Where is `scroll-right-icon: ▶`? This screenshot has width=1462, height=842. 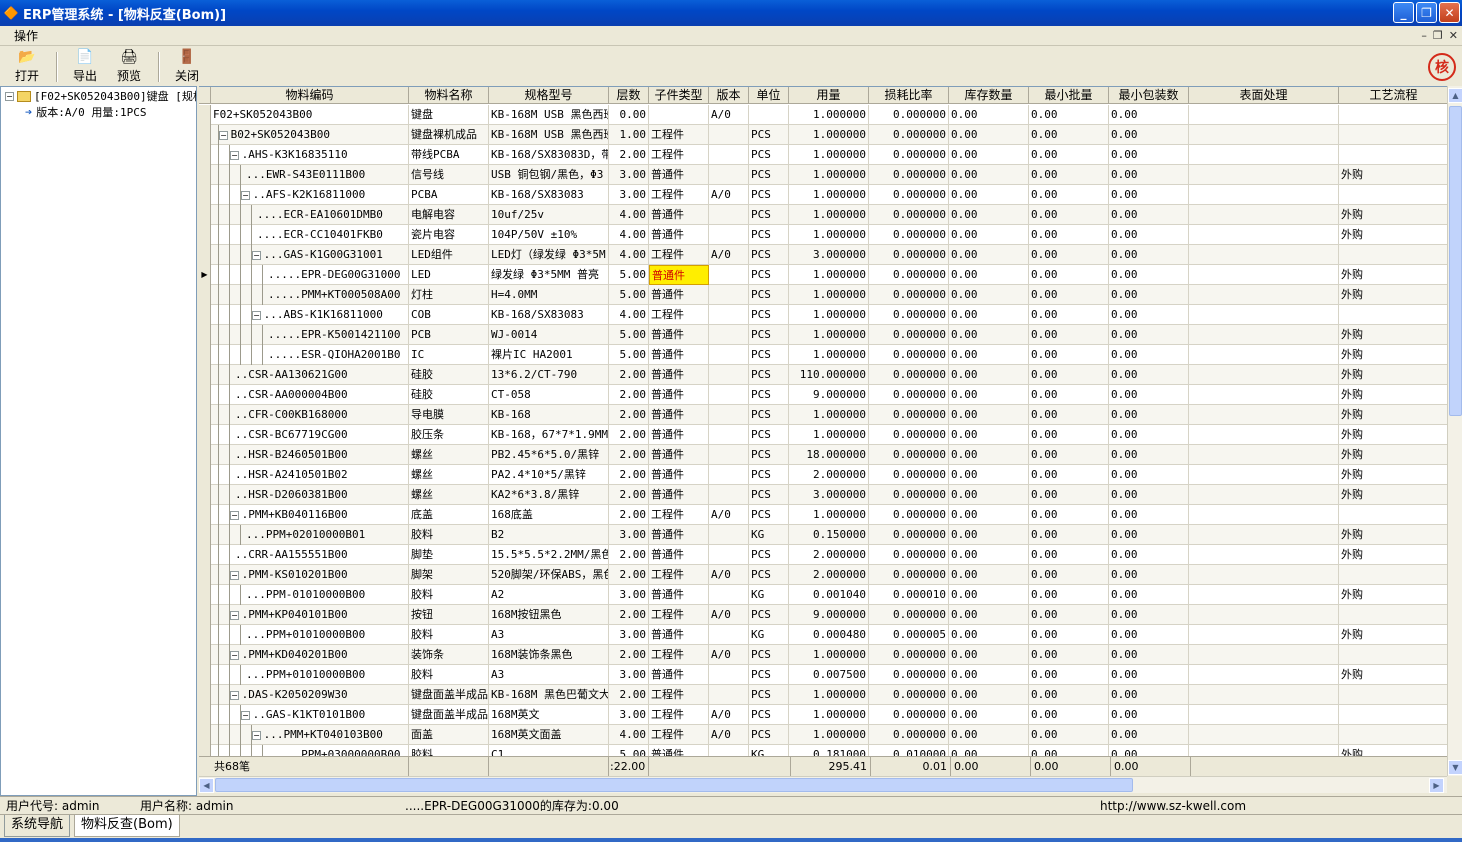
scroll-right-icon: ▶ is located at coordinates (1436, 785).